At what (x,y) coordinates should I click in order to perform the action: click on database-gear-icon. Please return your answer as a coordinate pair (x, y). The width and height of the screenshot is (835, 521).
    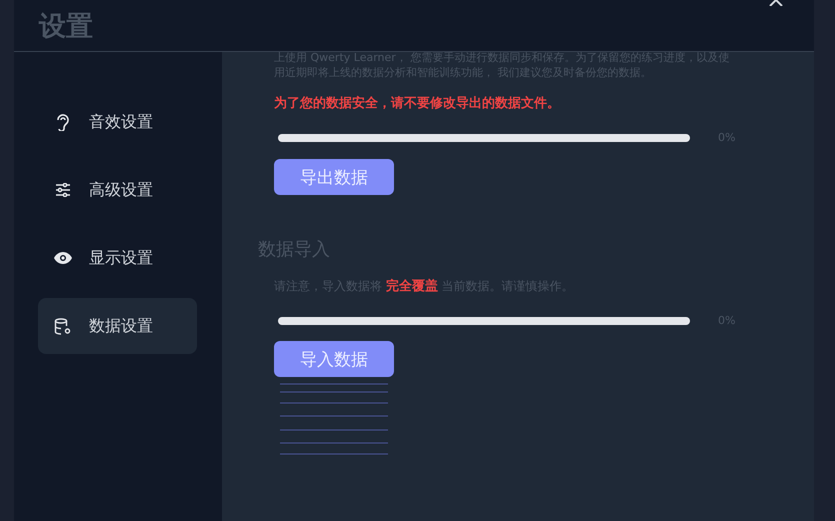
    Looking at the image, I should click on (63, 326).